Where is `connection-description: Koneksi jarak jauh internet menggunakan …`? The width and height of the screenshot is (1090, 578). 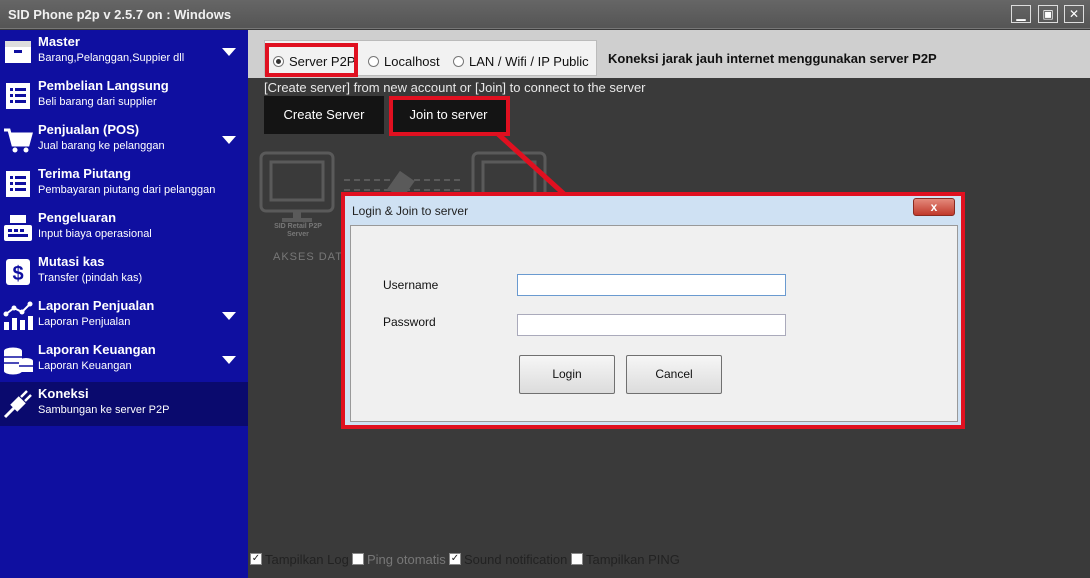
connection-description: Koneksi jarak jauh internet menggunakan … is located at coordinates (772, 58).